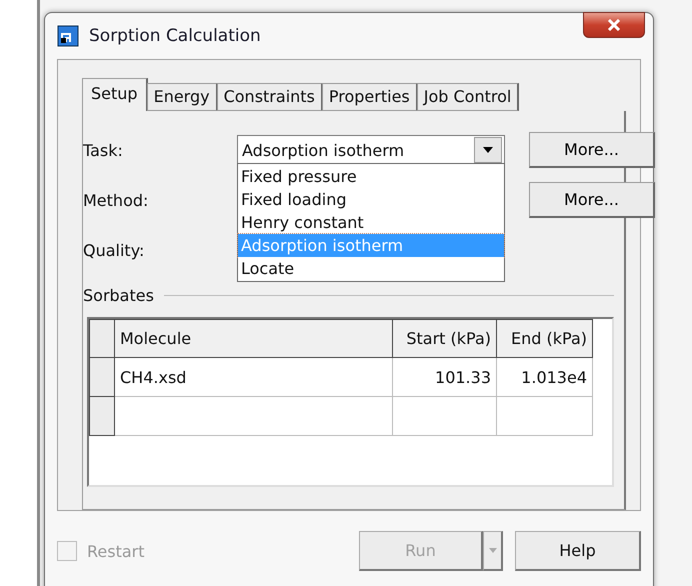  Describe the element at coordinates (544, 377) in the screenshot. I see `table-cell: 1.013e4` at that location.